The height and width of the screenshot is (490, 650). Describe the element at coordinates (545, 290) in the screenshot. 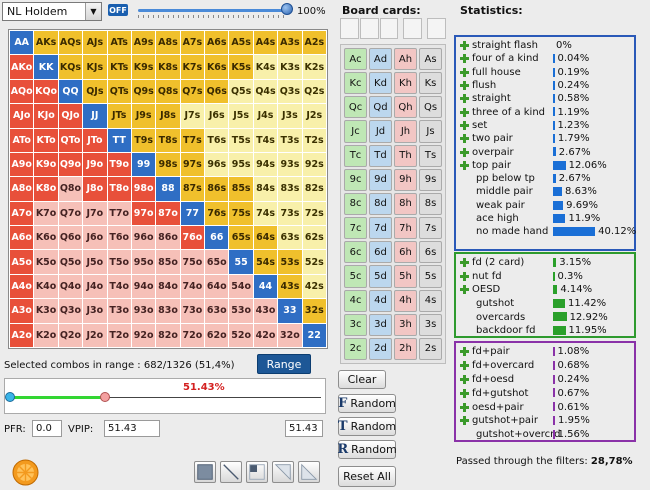

I see `stat-row: OESD 4.14%` at that location.